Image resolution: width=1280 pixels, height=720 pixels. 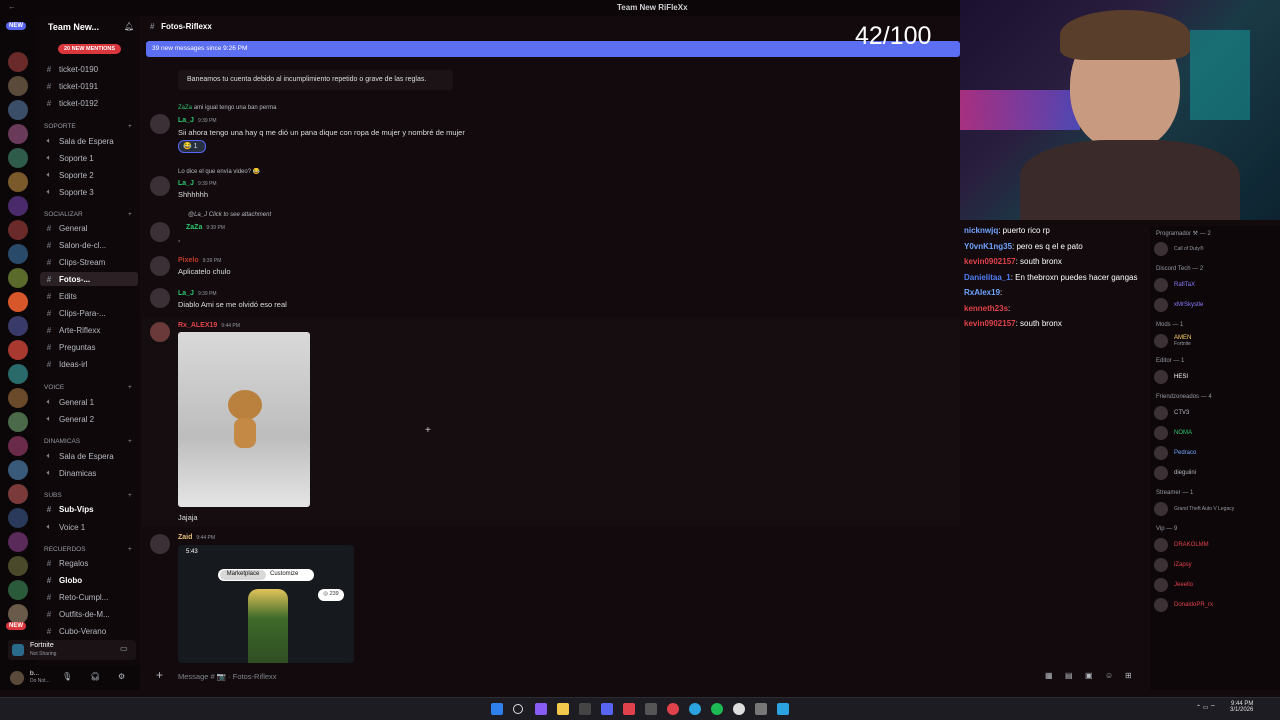 I want to click on text-channel: # Cubo-Verano, so click(x=75, y=631).